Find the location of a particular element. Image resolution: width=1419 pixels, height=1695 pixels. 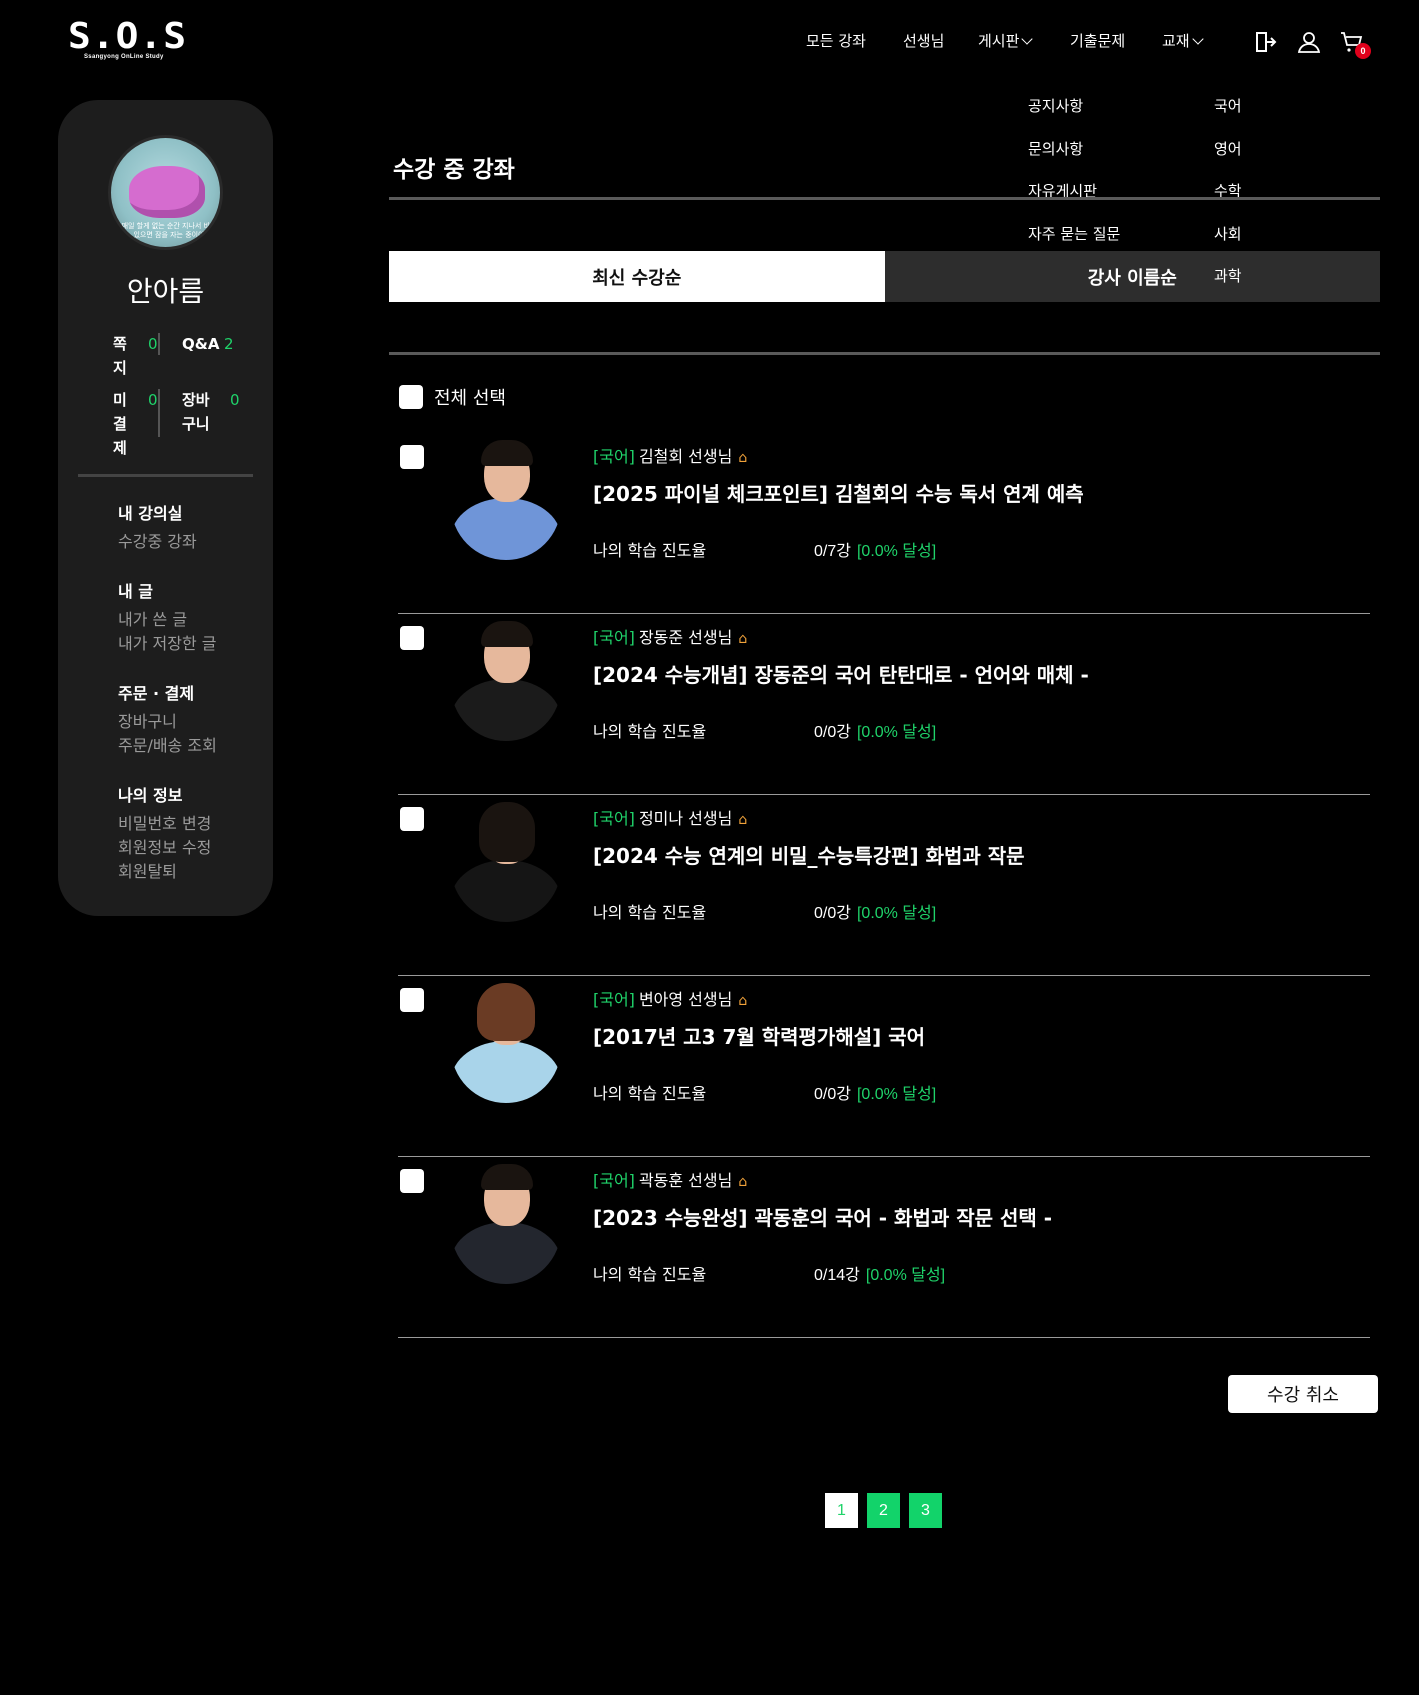

stat-qna-value: 2 is located at coordinates (229, 344).